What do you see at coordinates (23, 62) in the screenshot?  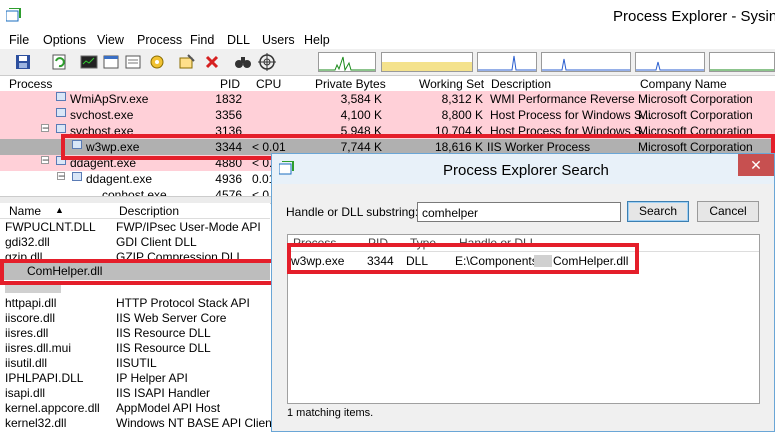 I see `save-icon` at bounding box center [23, 62].